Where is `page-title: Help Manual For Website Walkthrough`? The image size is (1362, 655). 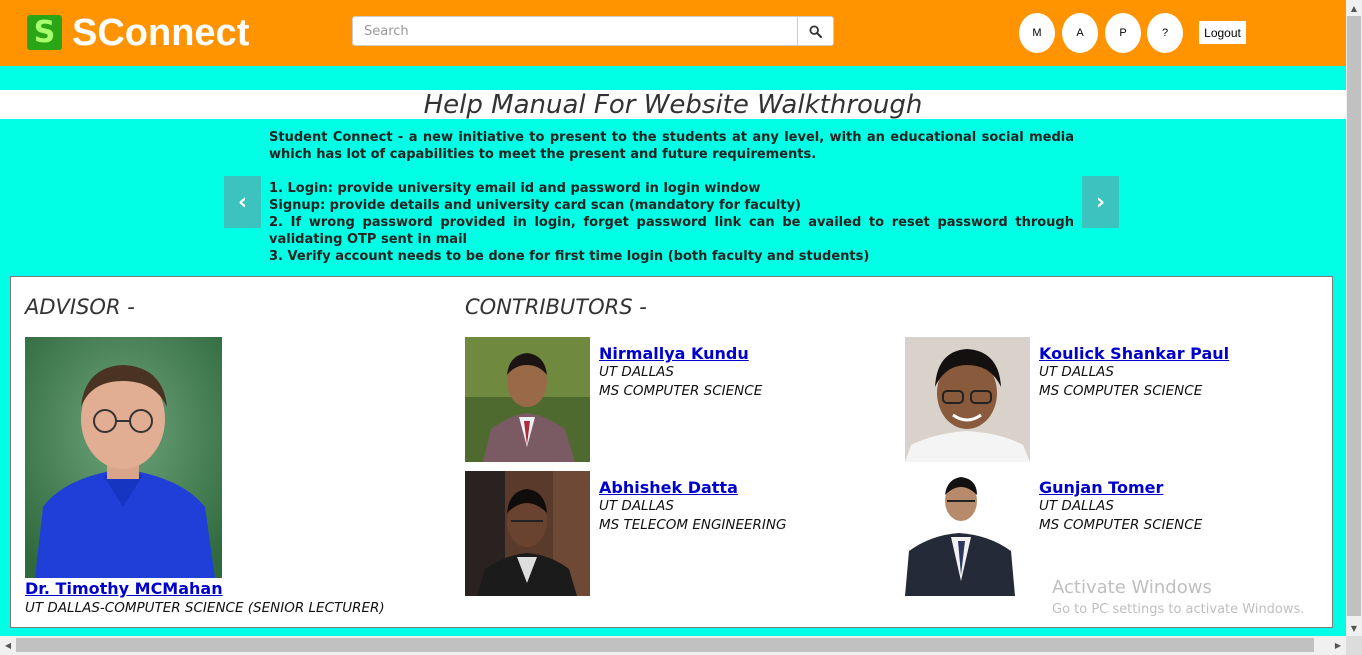 page-title: Help Manual For Website Walkthrough is located at coordinates (673, 105).